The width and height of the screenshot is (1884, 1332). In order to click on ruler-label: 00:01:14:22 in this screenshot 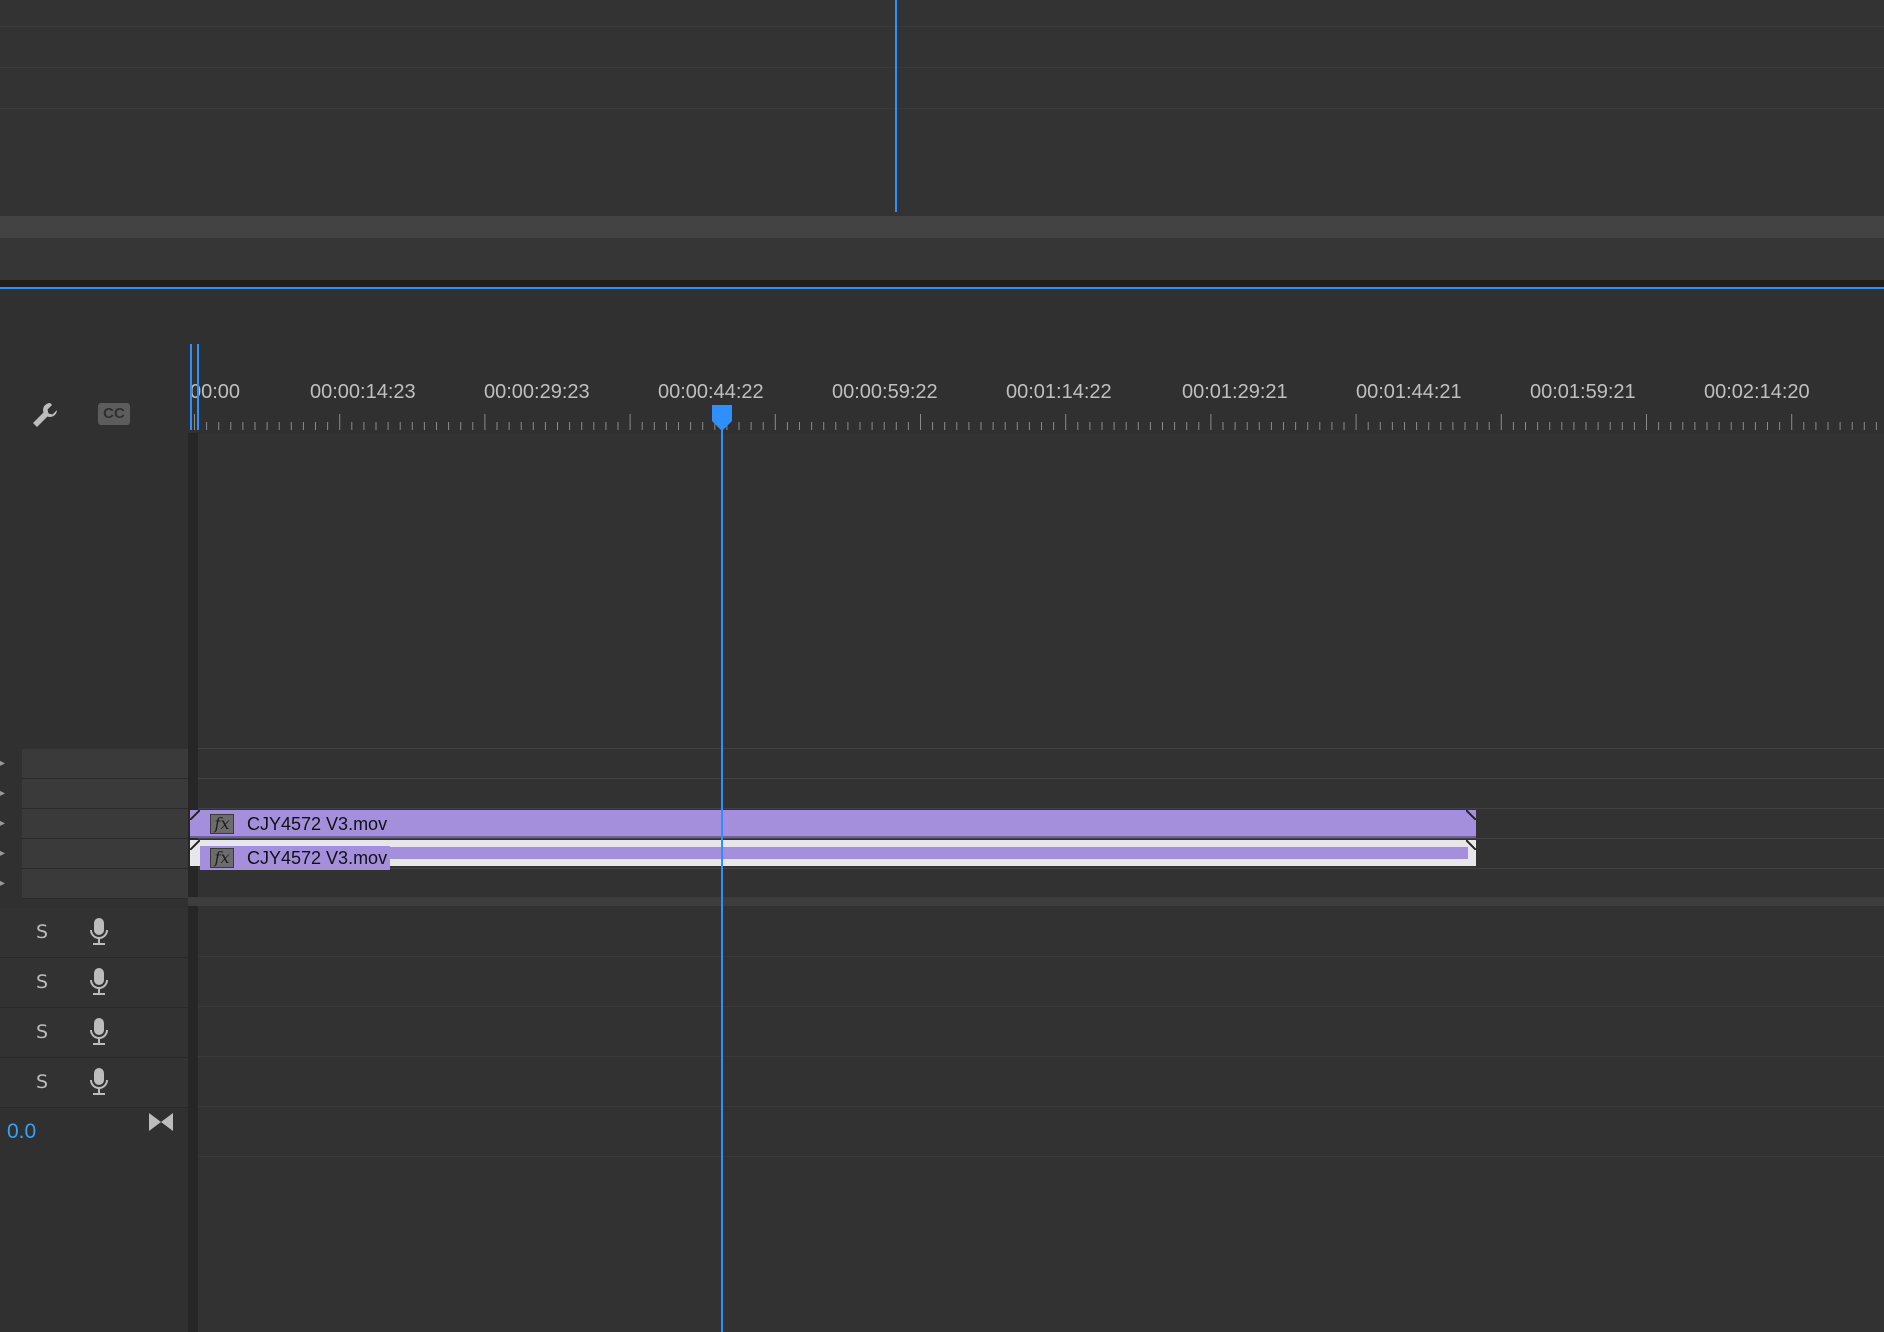, I will do `click(1059, 392)`.